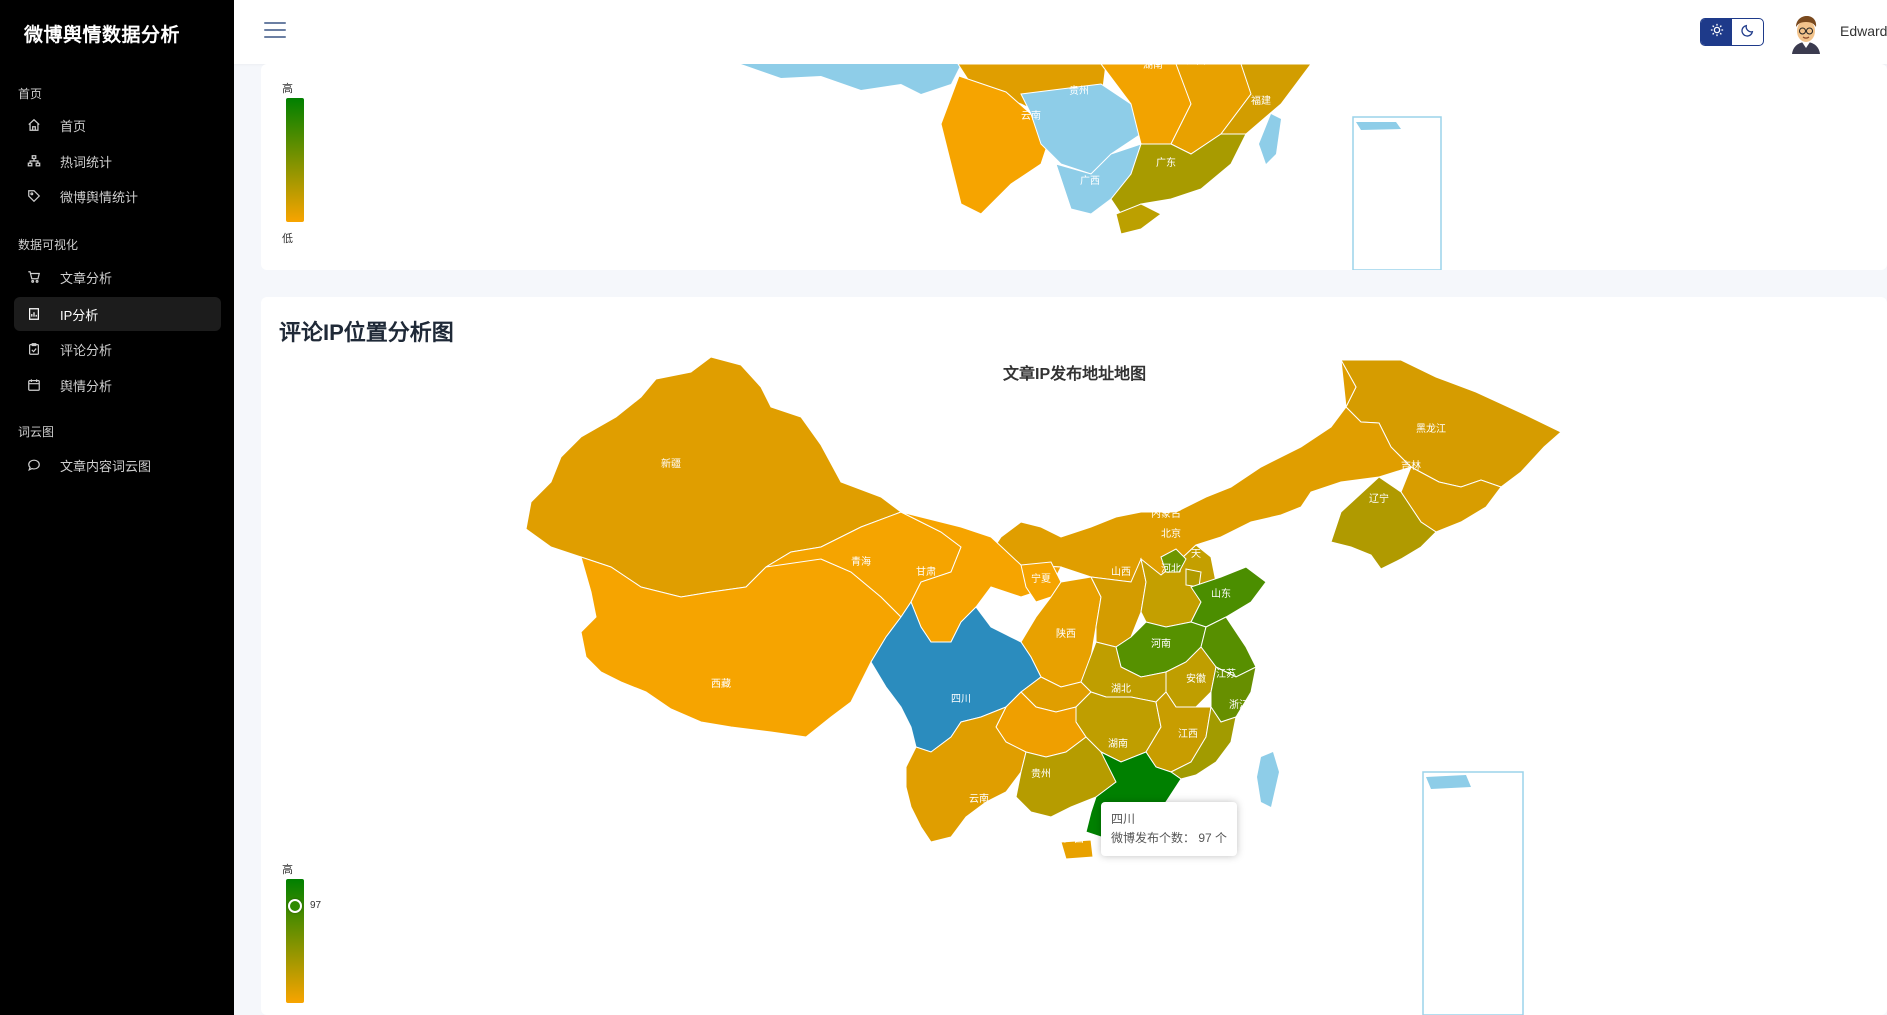 This screenshot has width=1887, height=1015. I want to click on section-title-wordcloud: 词云图, so click(36, 432).